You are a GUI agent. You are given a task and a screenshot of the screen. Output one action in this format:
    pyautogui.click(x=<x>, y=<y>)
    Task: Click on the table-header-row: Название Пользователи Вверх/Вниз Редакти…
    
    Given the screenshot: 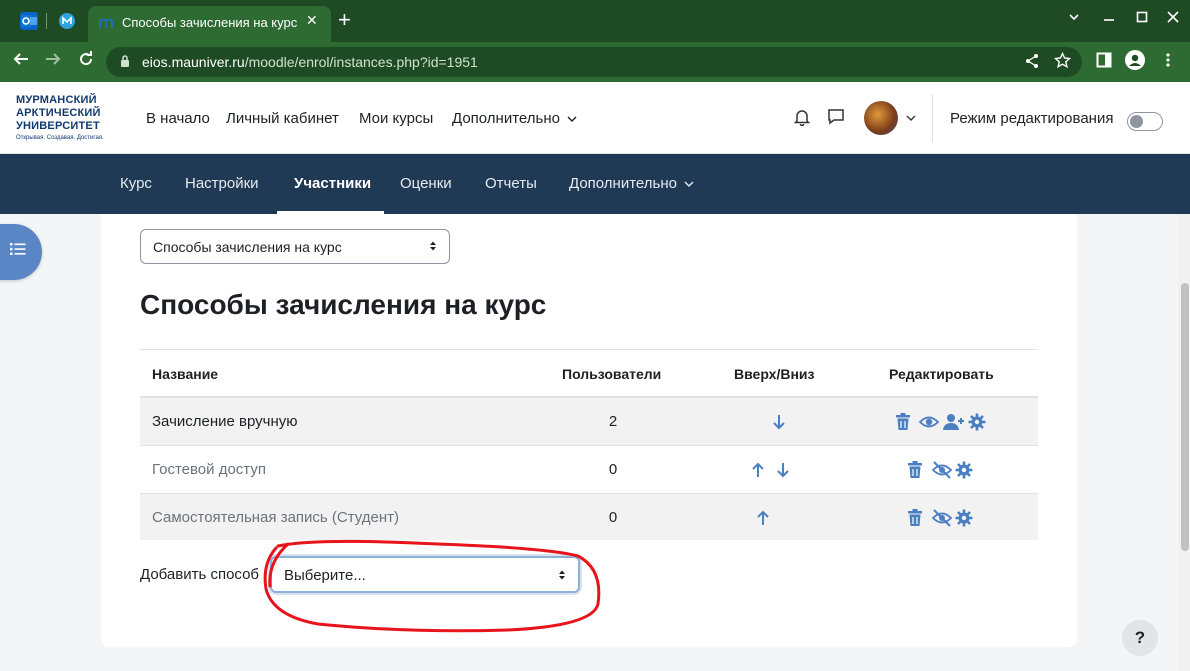 What is the action you would take?
    pyautogui.click(x=589, y=373)
    